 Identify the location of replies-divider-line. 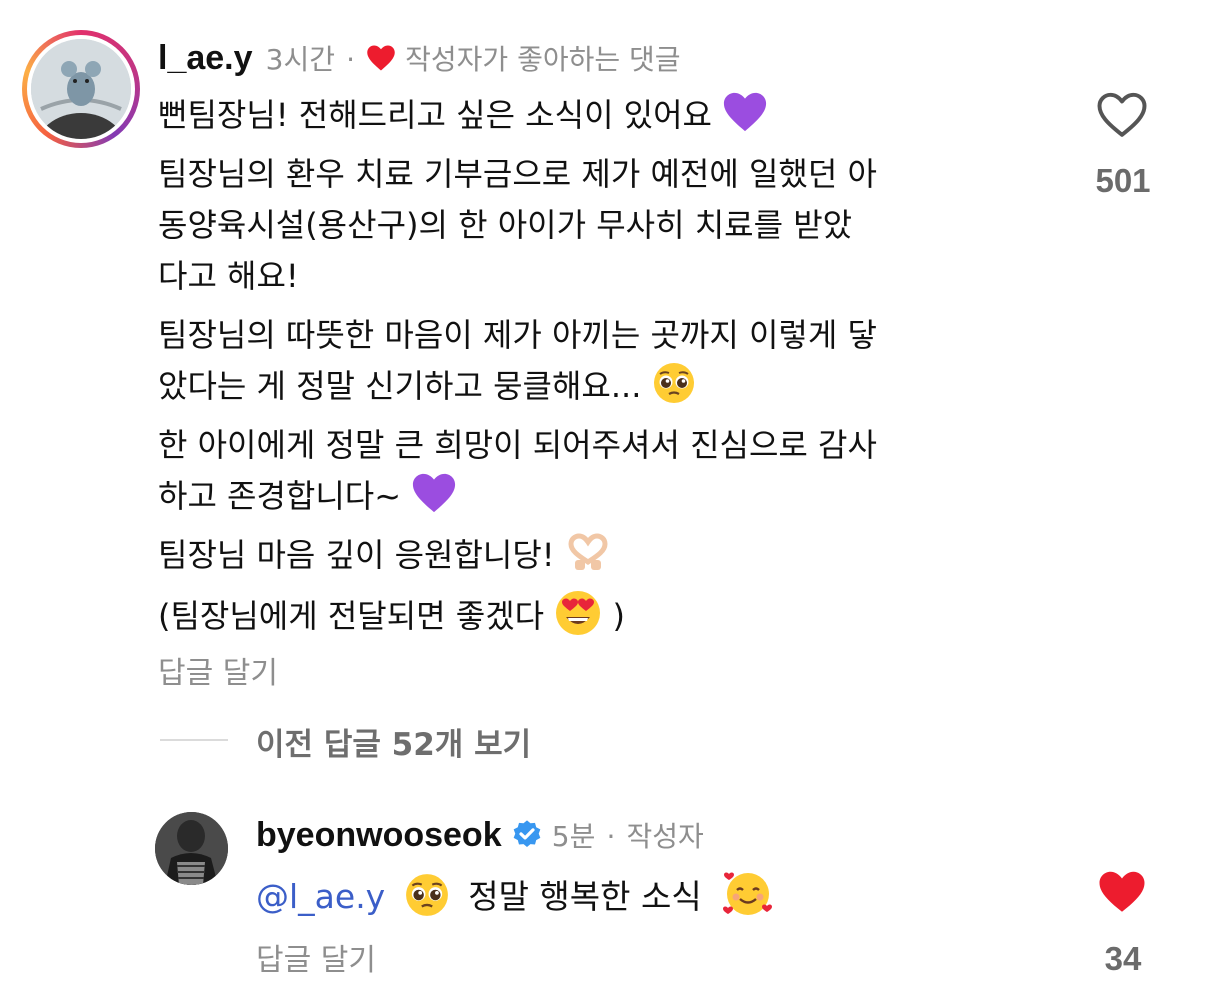
(194, 740).